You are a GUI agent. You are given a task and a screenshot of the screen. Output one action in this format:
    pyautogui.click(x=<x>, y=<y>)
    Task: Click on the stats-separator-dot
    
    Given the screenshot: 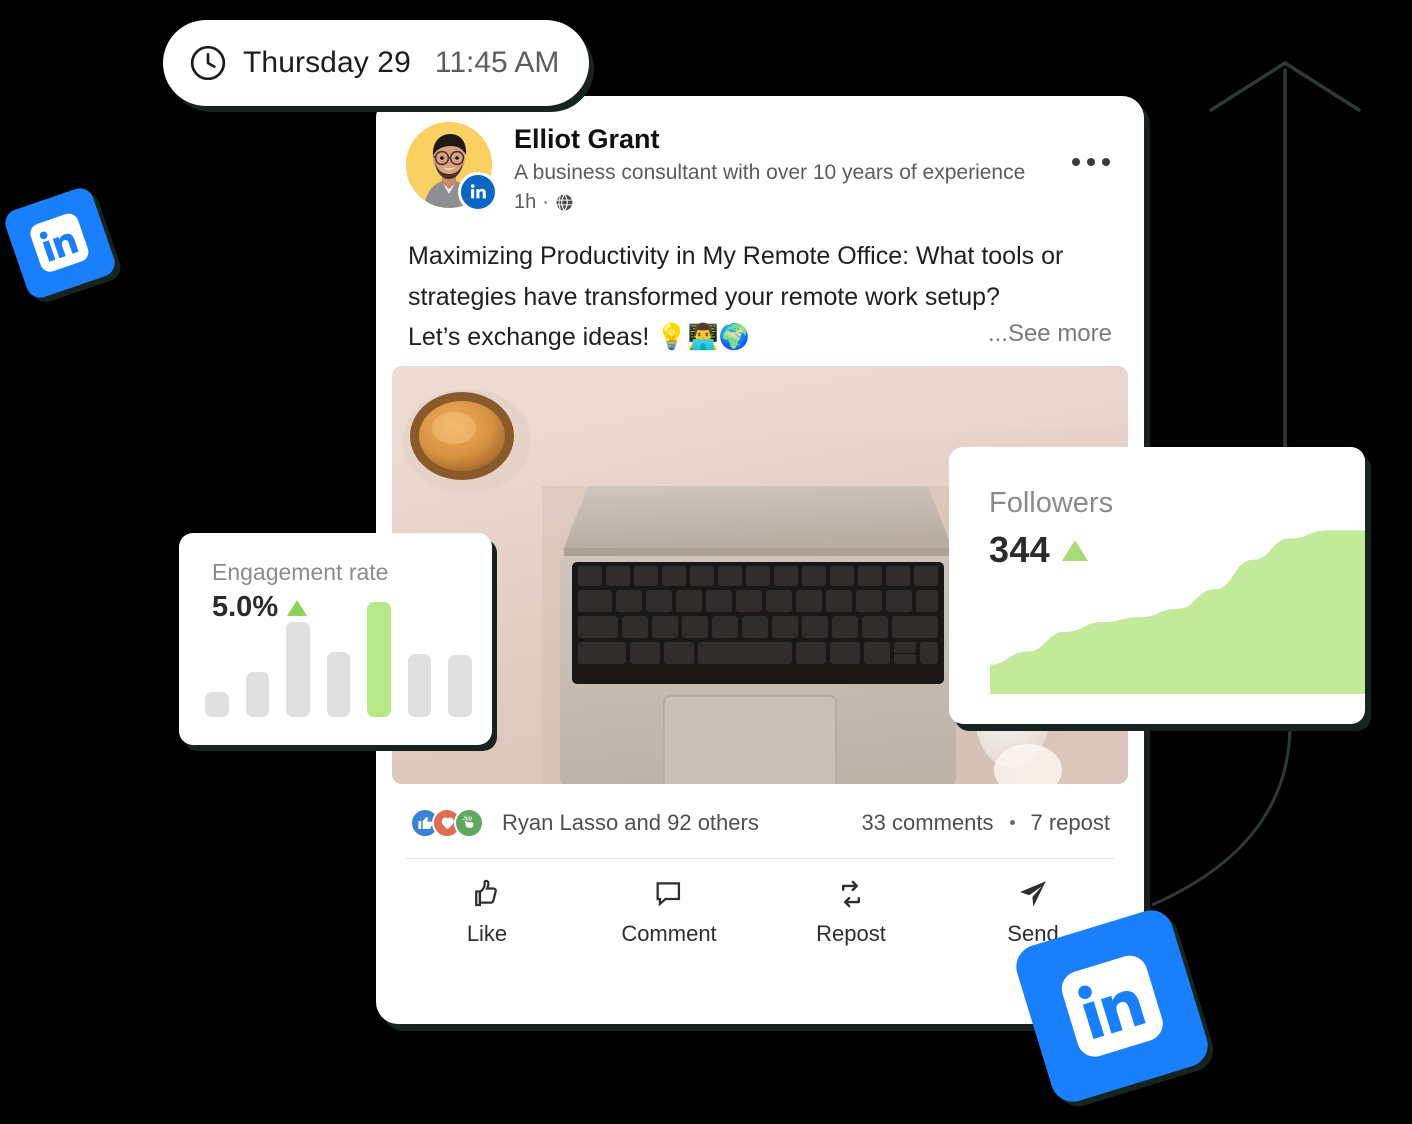 What is the action you would take?
    pyautogui.click(x=1012, y=823)
    